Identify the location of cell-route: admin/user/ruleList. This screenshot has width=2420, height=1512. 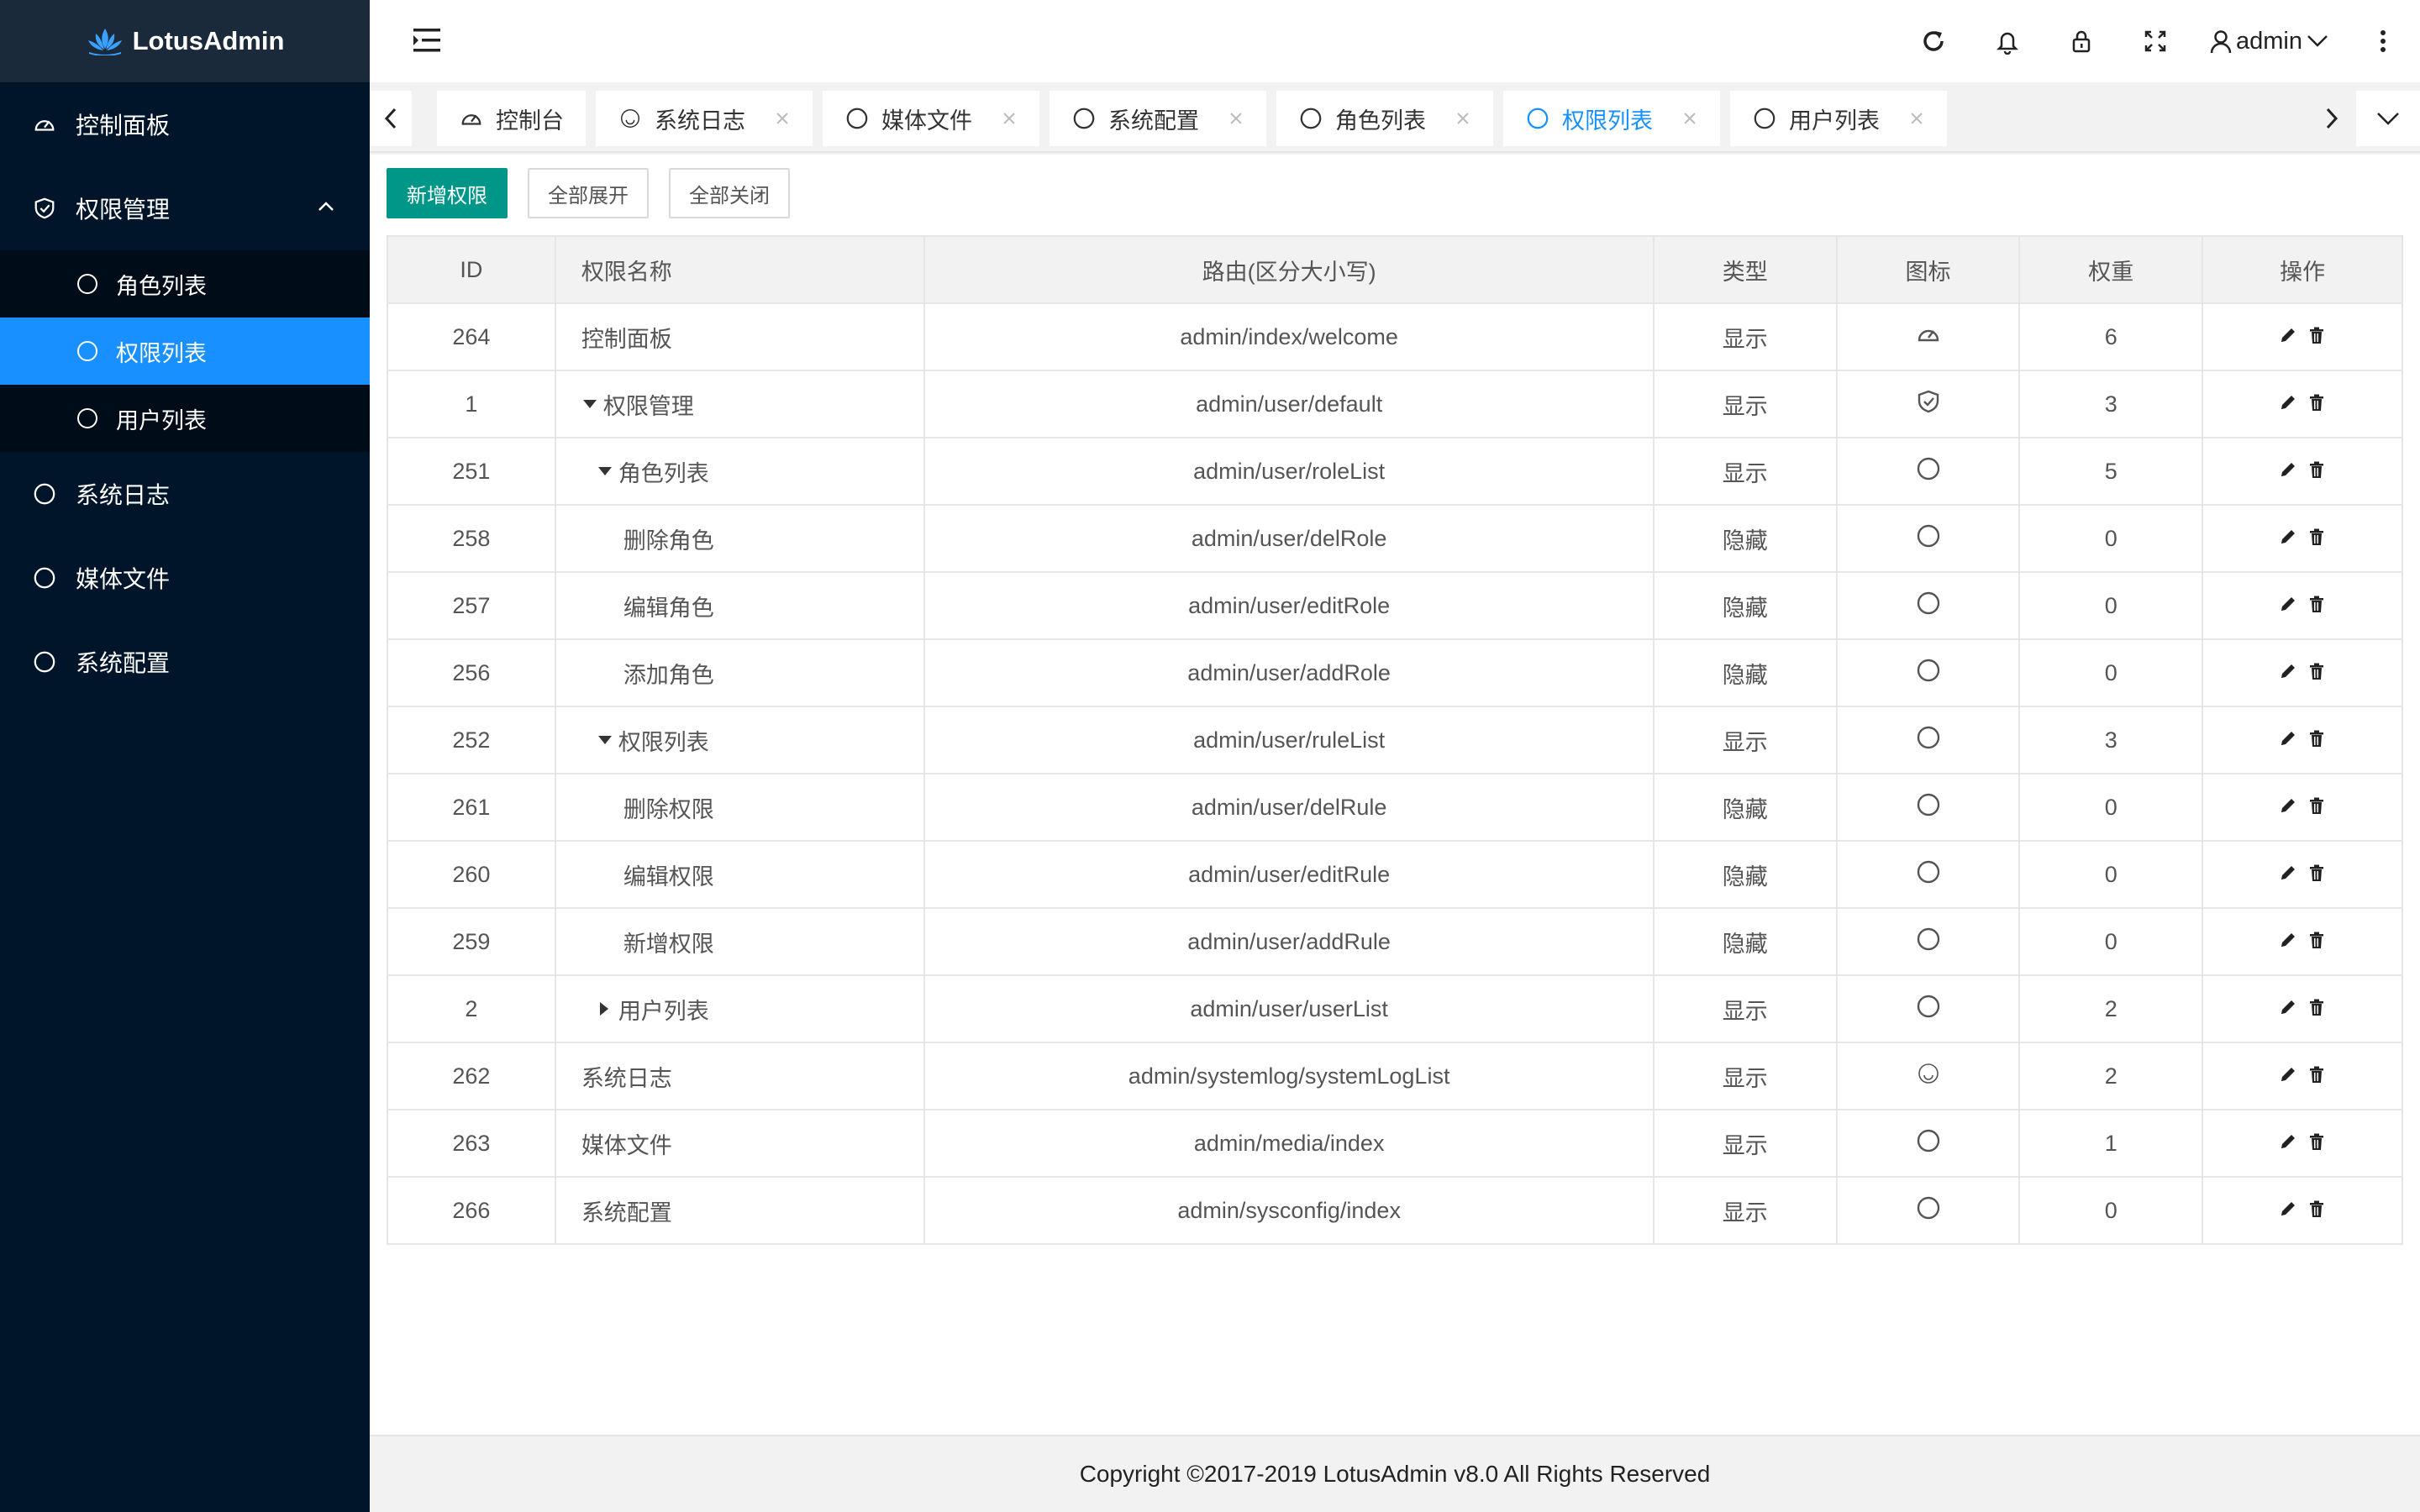
(1289, 740).